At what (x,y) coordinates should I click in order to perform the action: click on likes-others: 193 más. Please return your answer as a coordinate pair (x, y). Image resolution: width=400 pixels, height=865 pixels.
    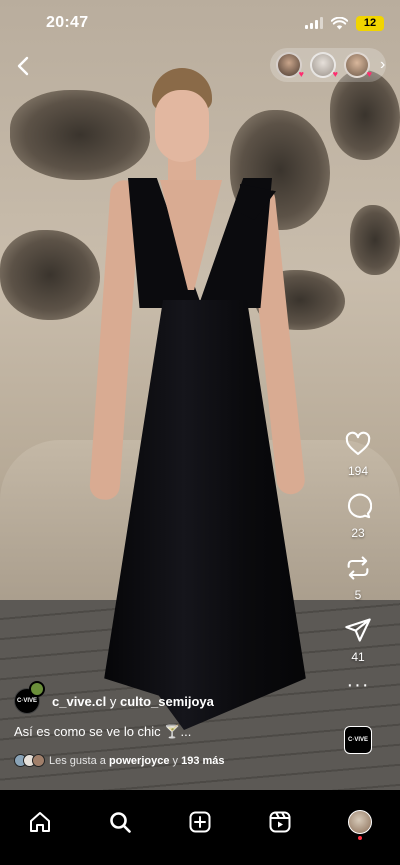
    Looking at the image, I should click on (202, 761).